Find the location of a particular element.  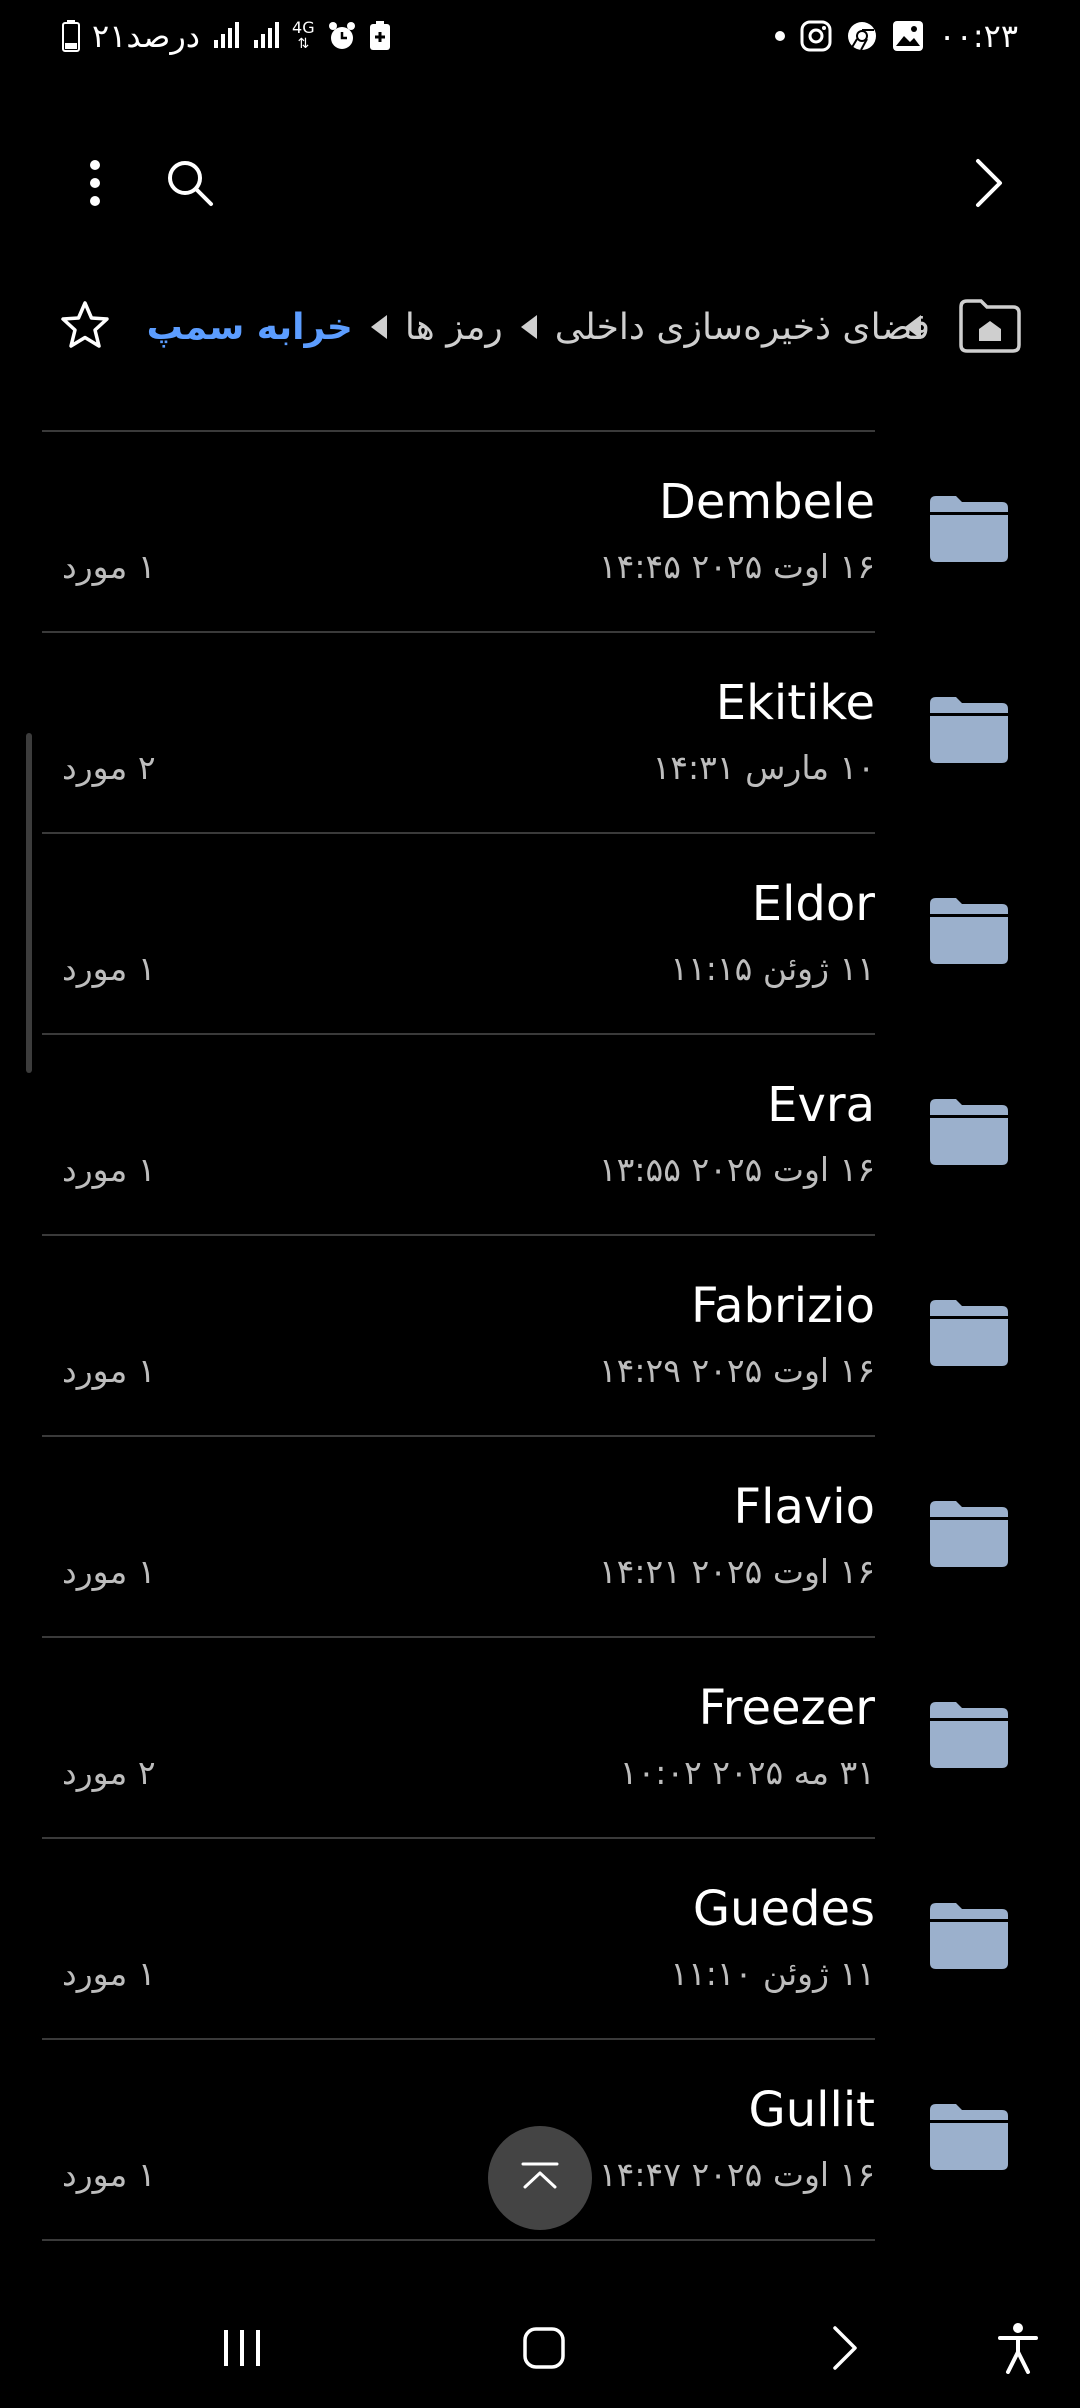

forward-arrow-icon is located at coordinates (989, 185).